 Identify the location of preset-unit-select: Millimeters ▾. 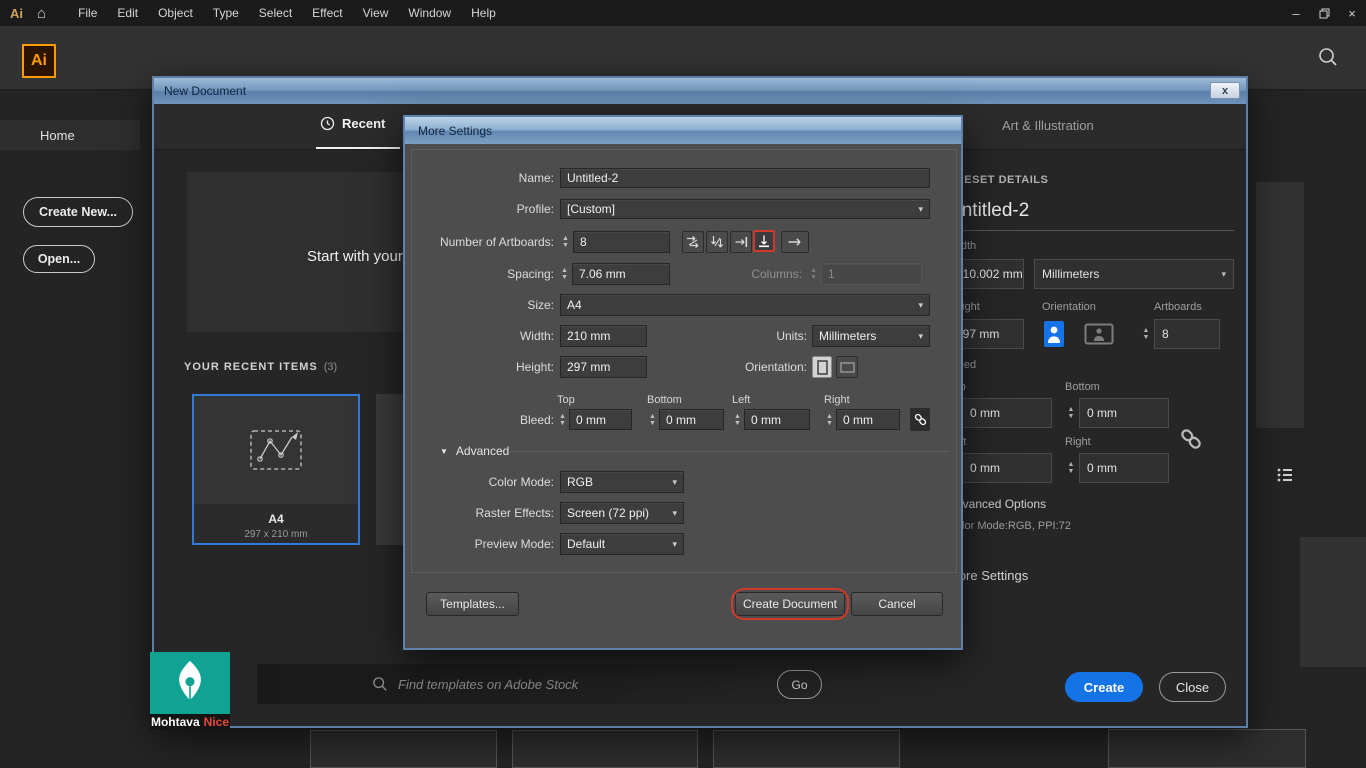
(1134, 274).